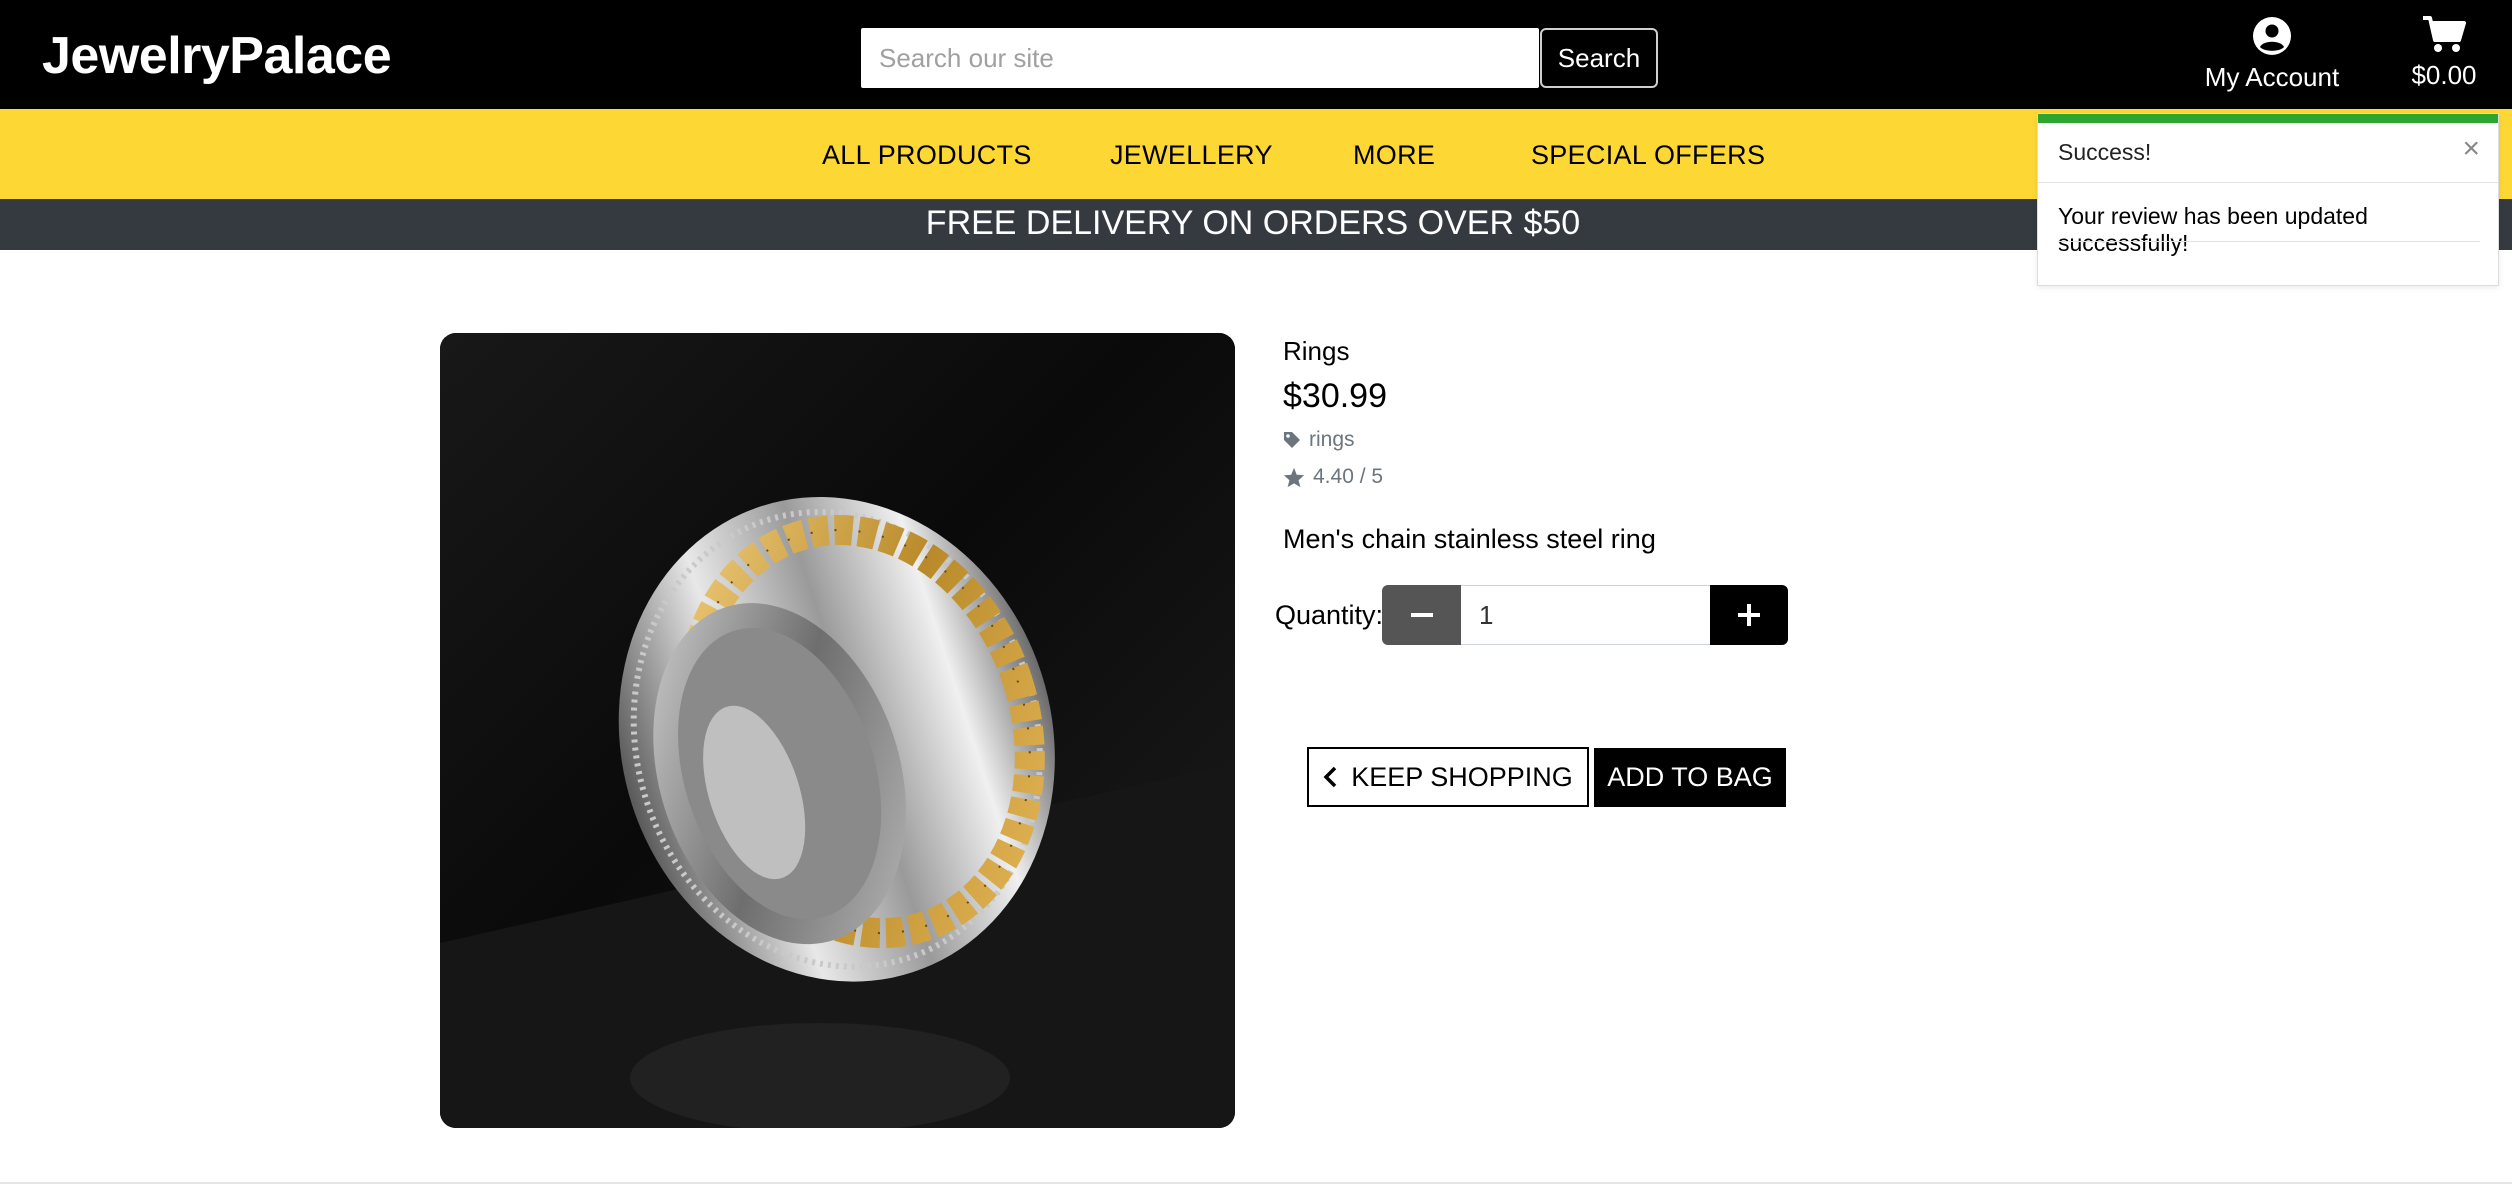 The width and height of the screenshot is (2512, 1186). Describe the element at coordinates (1329, 615) in the screenshot. I see `quantity-label: Quantity:` at that location.